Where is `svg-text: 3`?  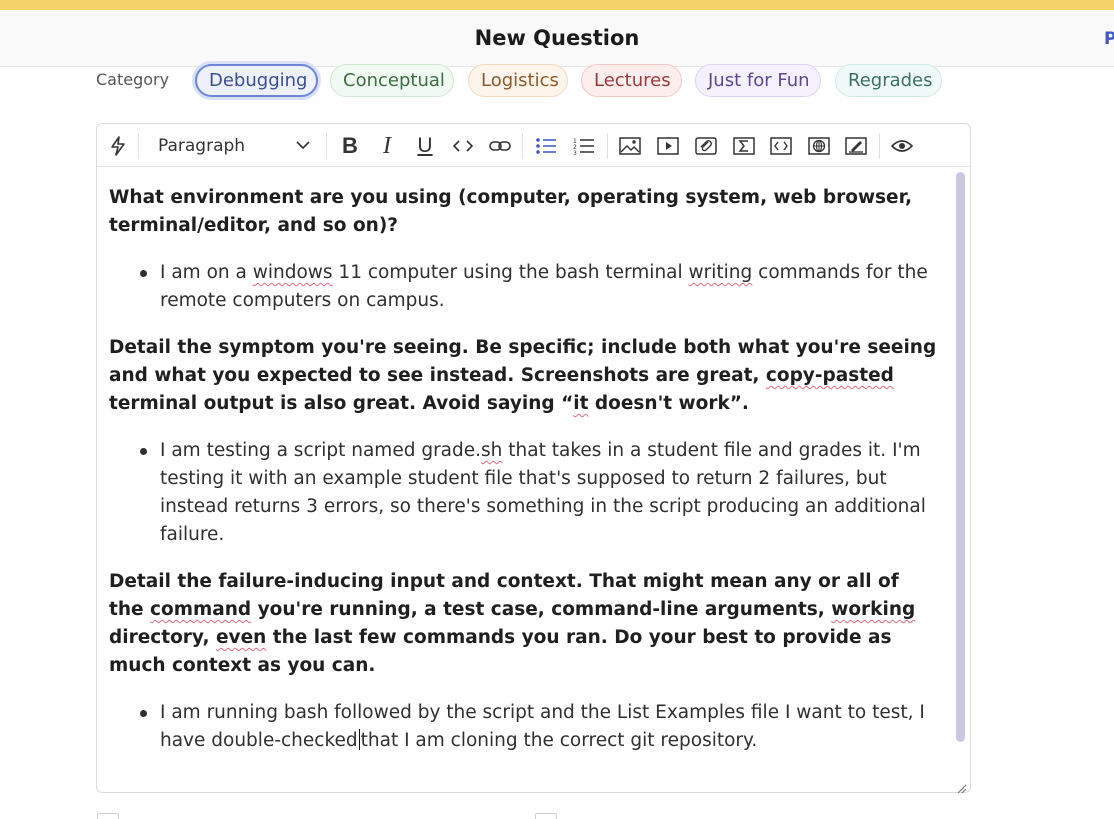 svg-text: 3 is located at coordinates (575, 152).